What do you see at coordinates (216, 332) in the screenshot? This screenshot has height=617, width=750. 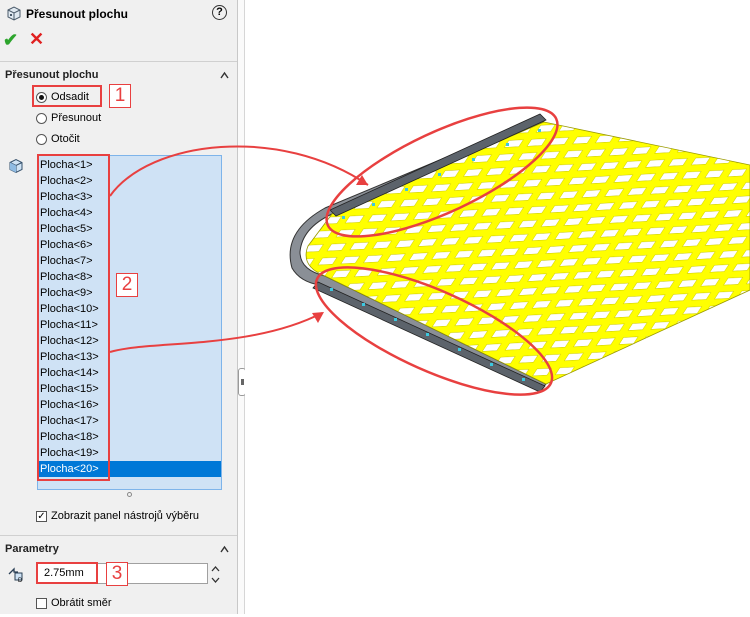 I see `arrow-to-bottom-faces` at bounding box center [216, 332].